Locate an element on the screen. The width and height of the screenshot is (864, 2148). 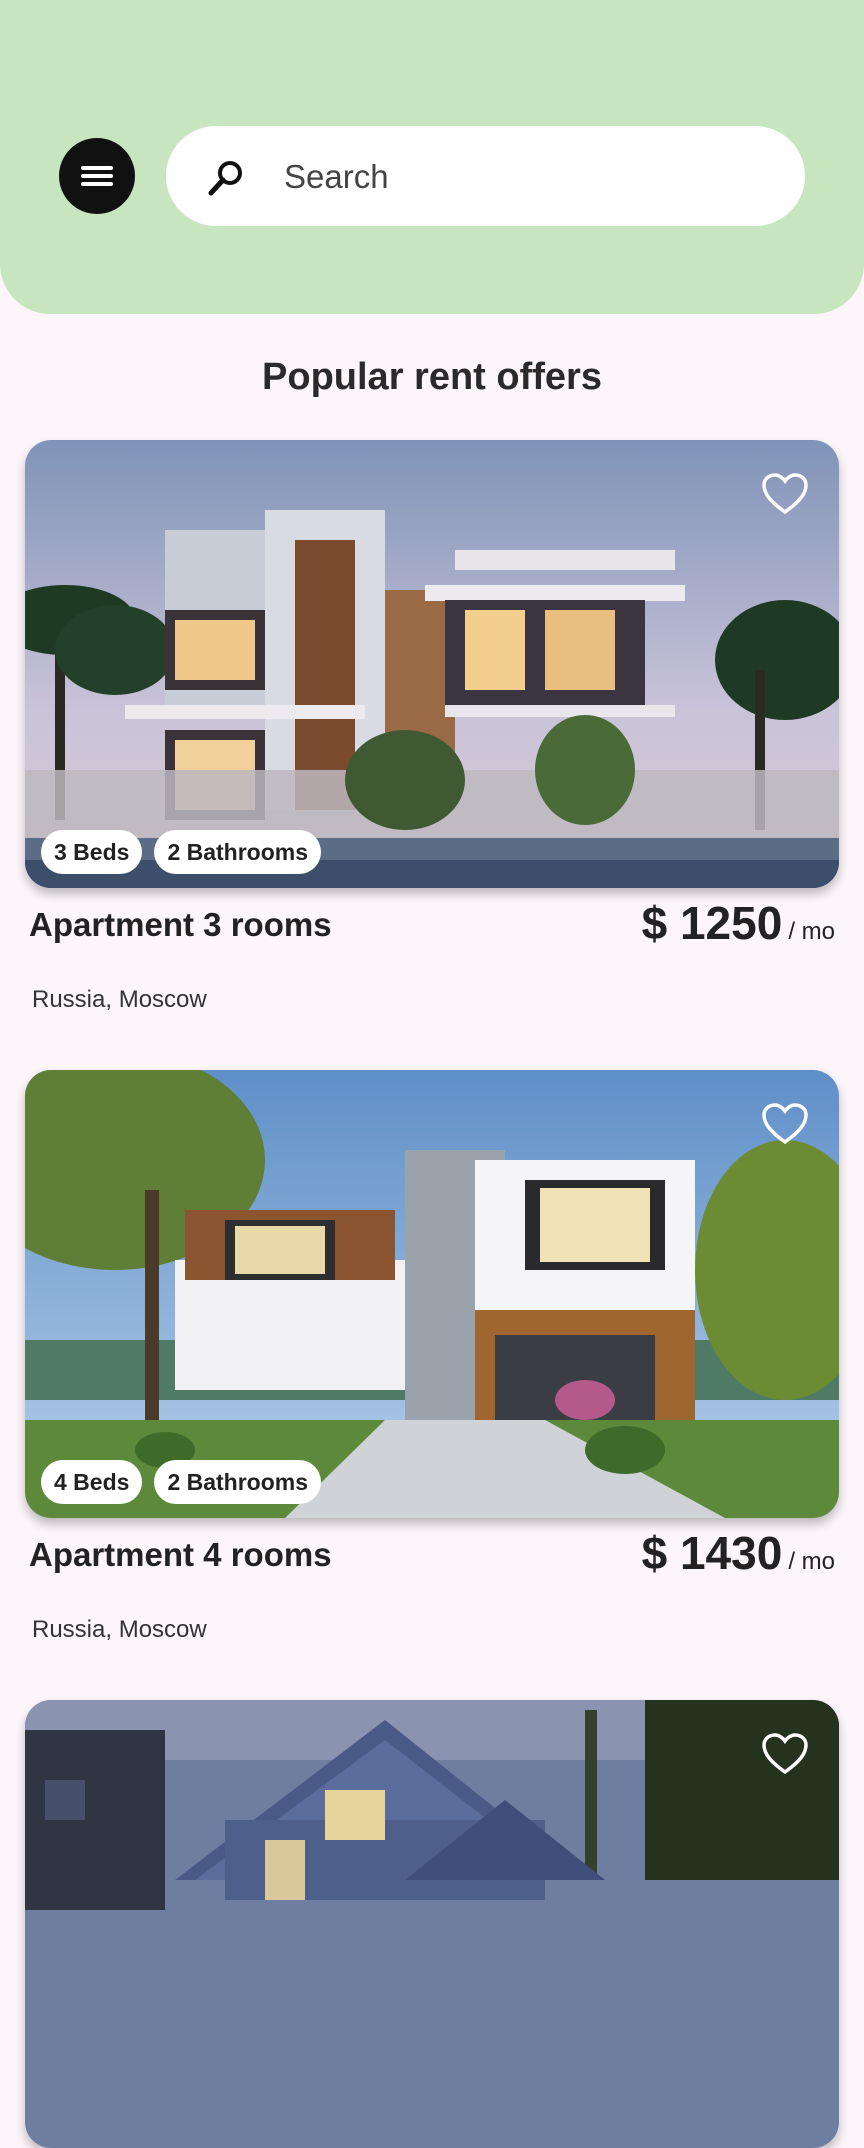
feature-chips: 4 Beds 2 Bathrooms is located at coordinates (181, 1482).